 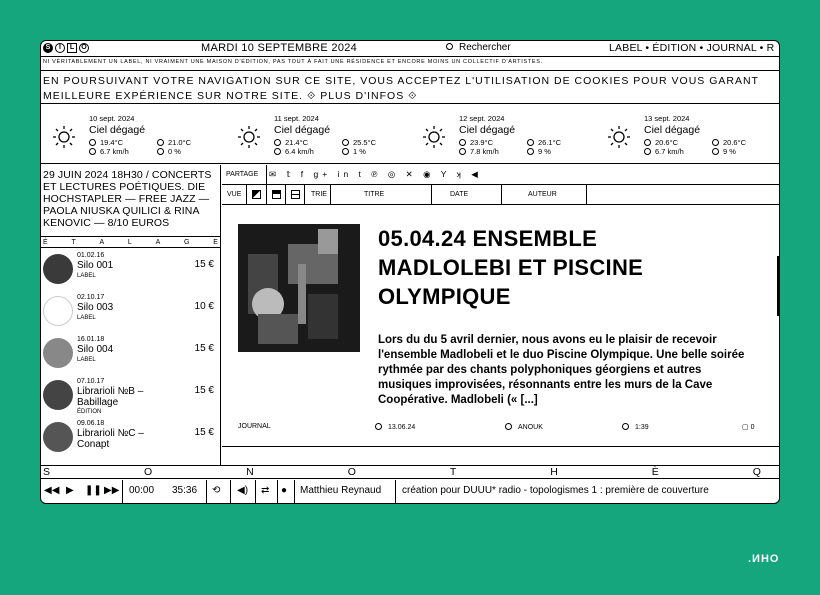 What do you see at coordinates (302, 130) in the screenshot?
I see `weather-condition: Ciel dégagé` at bounding box center [302, 130].